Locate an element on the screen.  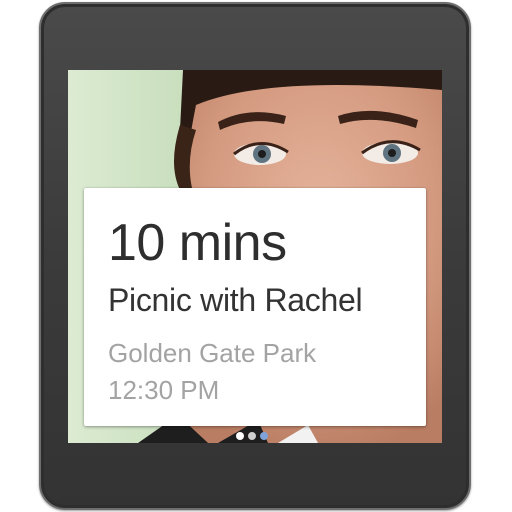
event-location: Golden Gate Park is located at coordinates (212, 353).